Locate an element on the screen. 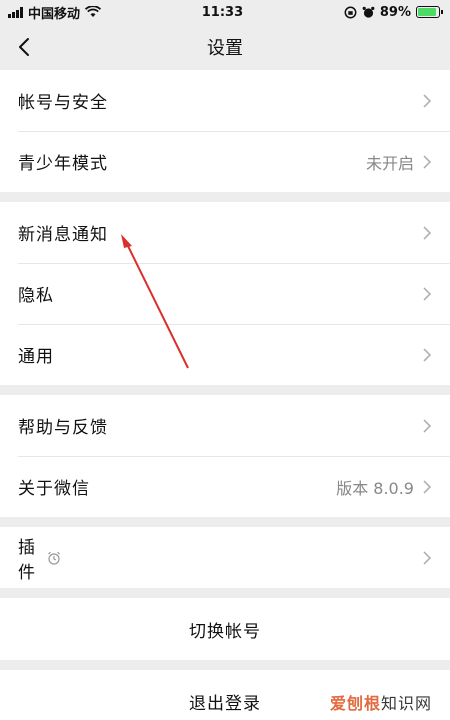 The width and height of the screenshot is (450, 720). row-help-feedback: 帮助与反馈 is located at coordinates (225, 425).